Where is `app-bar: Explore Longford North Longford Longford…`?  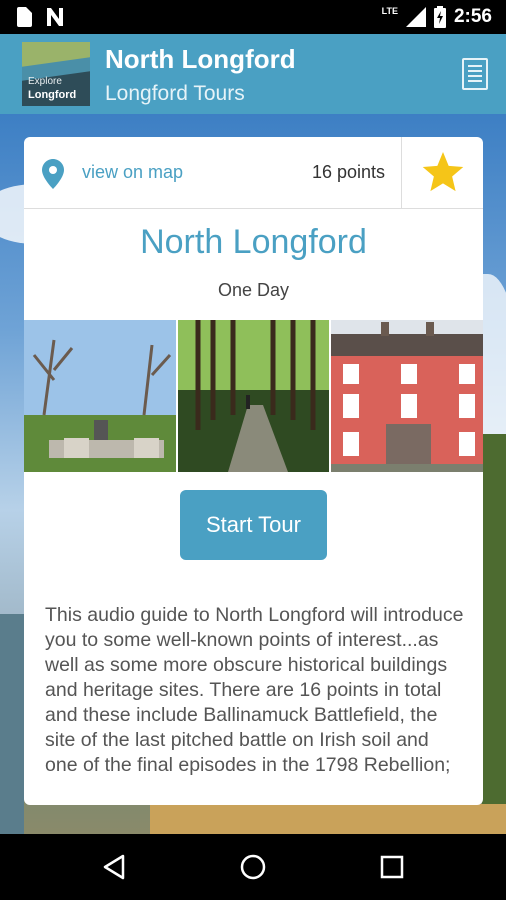 app-bar: Explore Longford North Longford Longford… is located at coordinates (253, 74).